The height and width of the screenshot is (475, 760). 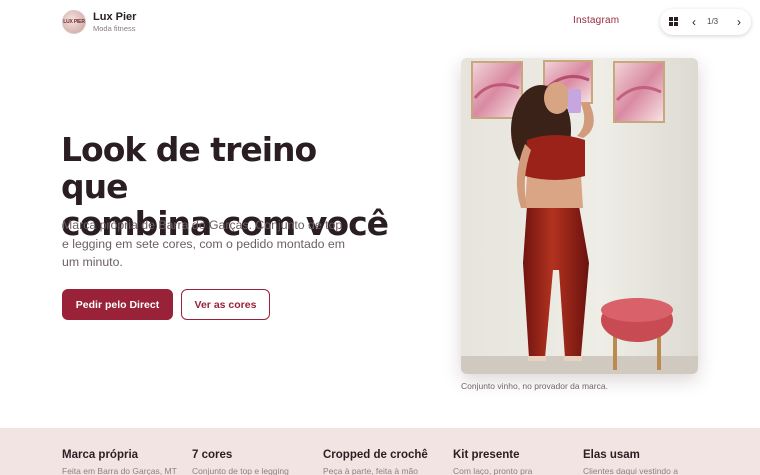 What do you see at coordinates (739, 22) in the screenshot?
I see `chevron-right-icon: ›` at bounding box center [739, 22].